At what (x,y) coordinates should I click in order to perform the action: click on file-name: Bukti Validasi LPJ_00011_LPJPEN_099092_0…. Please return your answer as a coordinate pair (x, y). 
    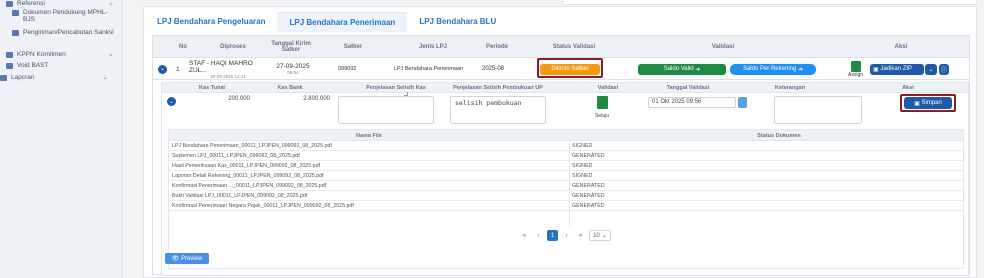
    Looking at the image, I should click on (239, 196).